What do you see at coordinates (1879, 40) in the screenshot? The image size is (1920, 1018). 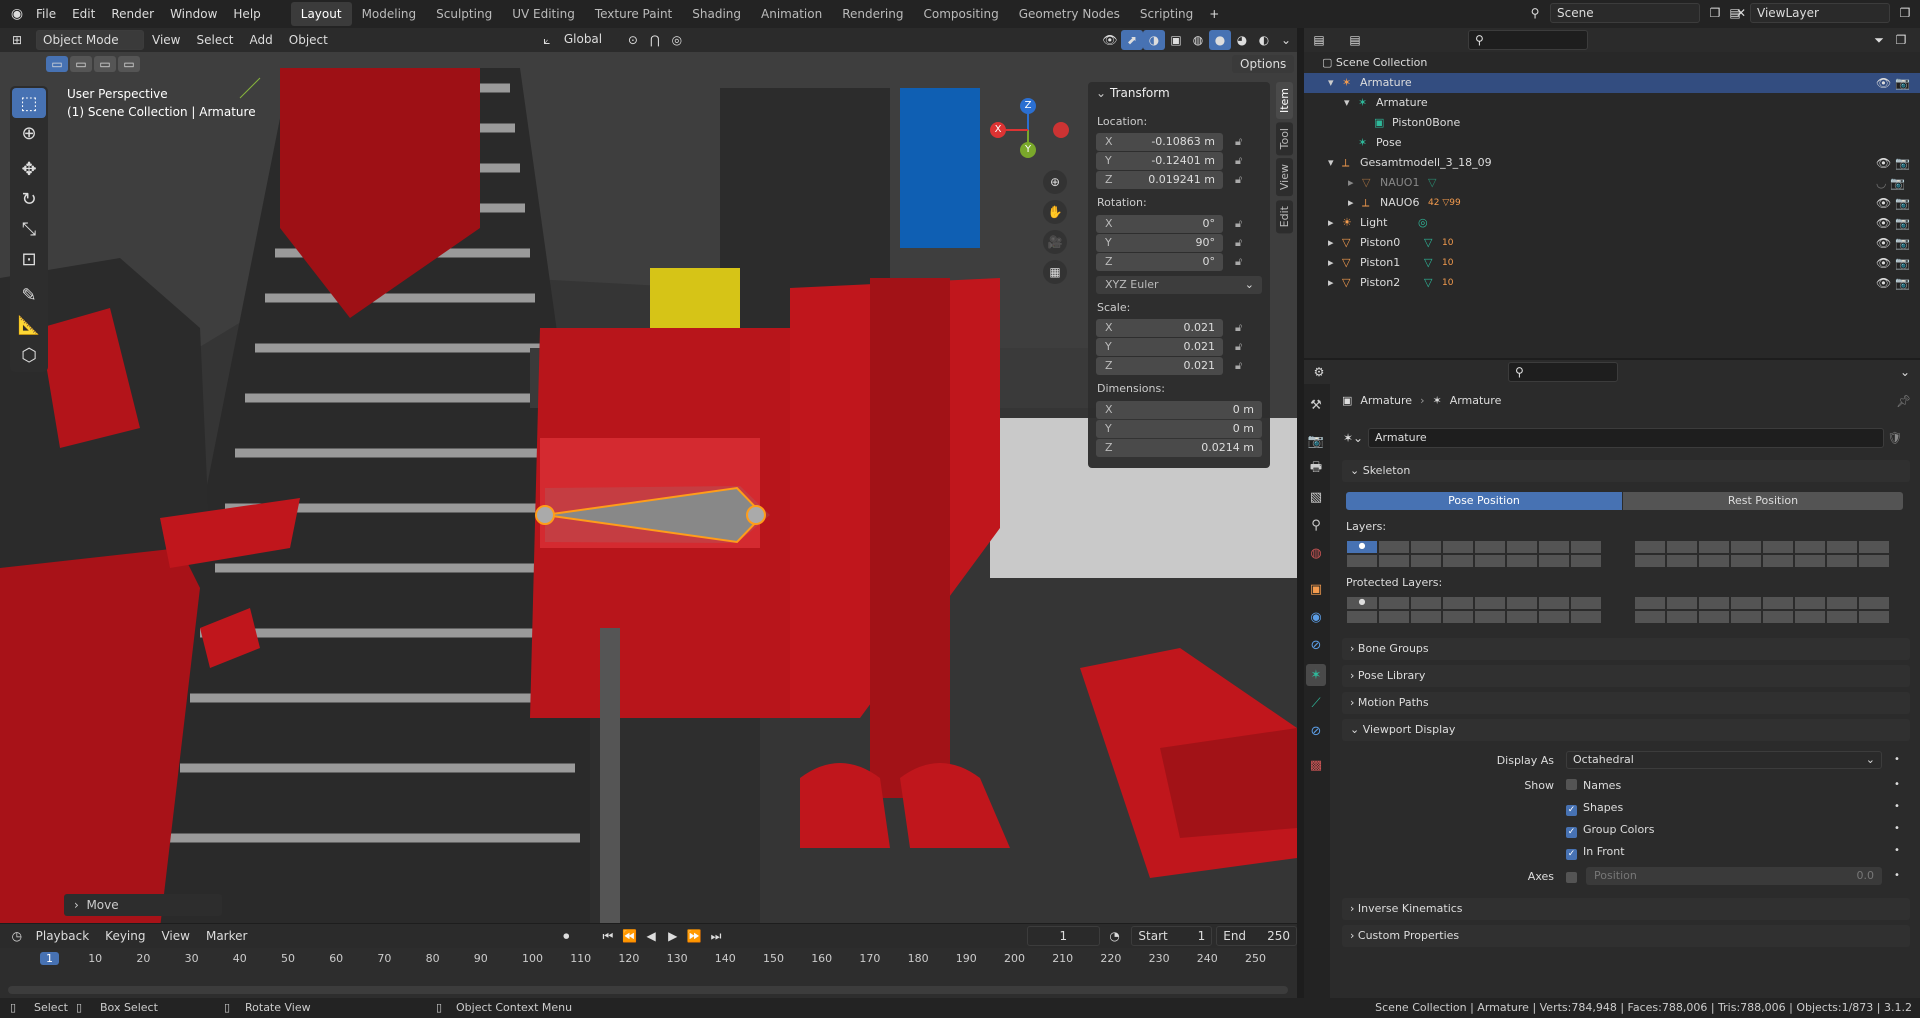 I see `filter-icon: ⏷` at bounding box center [1879, 40].